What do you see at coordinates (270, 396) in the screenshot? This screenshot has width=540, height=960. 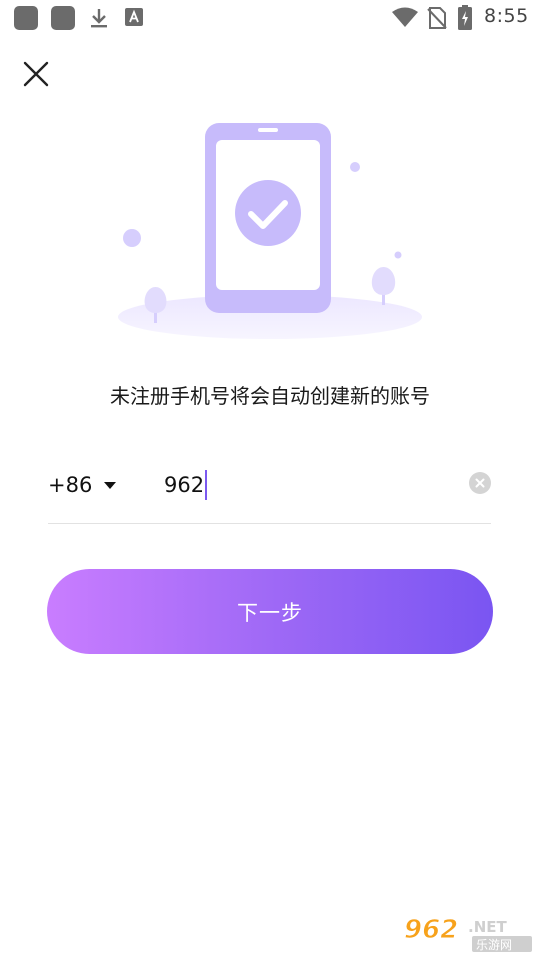 I see `auto-register-tip: 未注册手机号将会自动创建新的账号` at bounding box center [270, 396].